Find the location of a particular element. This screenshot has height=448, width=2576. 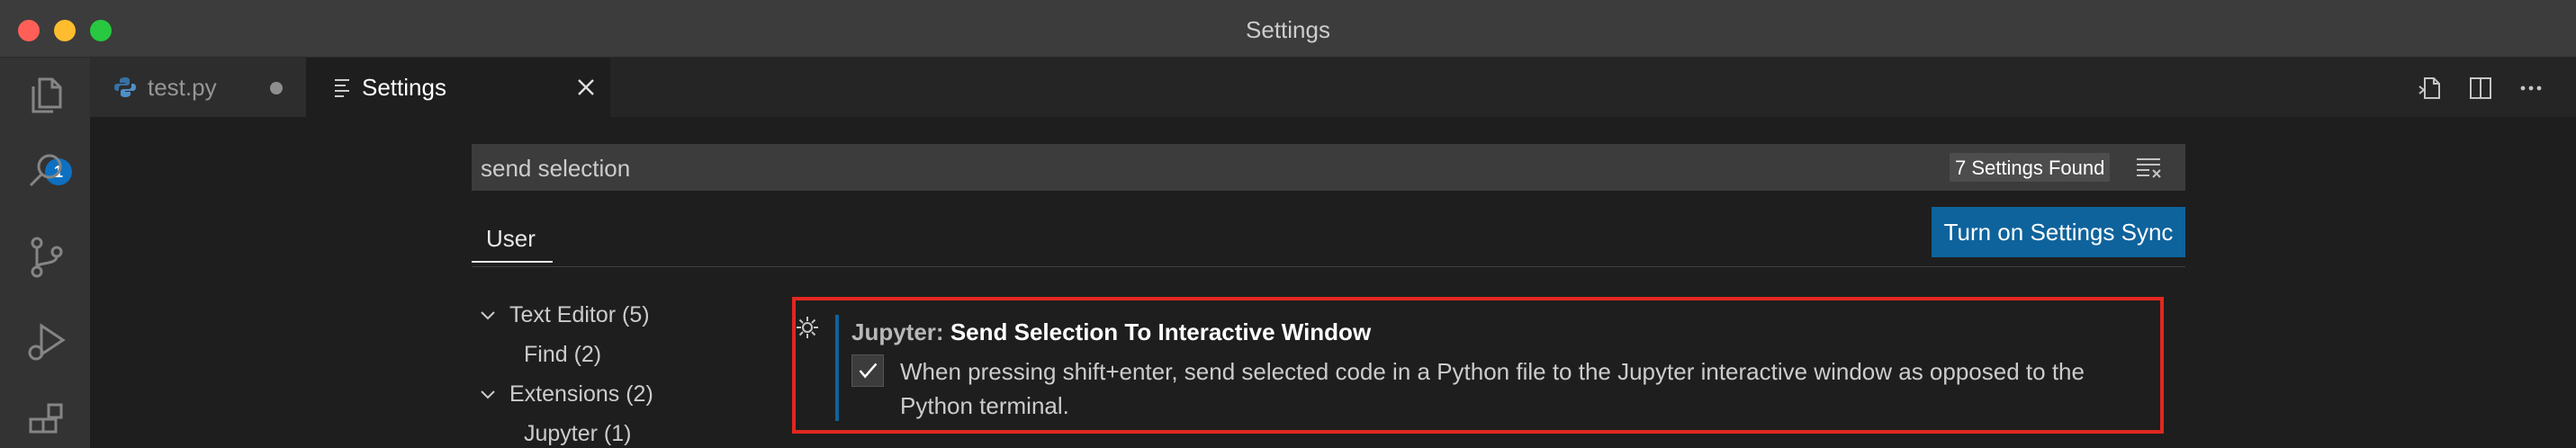

explorer-icon is located at coordinates (46, 95).